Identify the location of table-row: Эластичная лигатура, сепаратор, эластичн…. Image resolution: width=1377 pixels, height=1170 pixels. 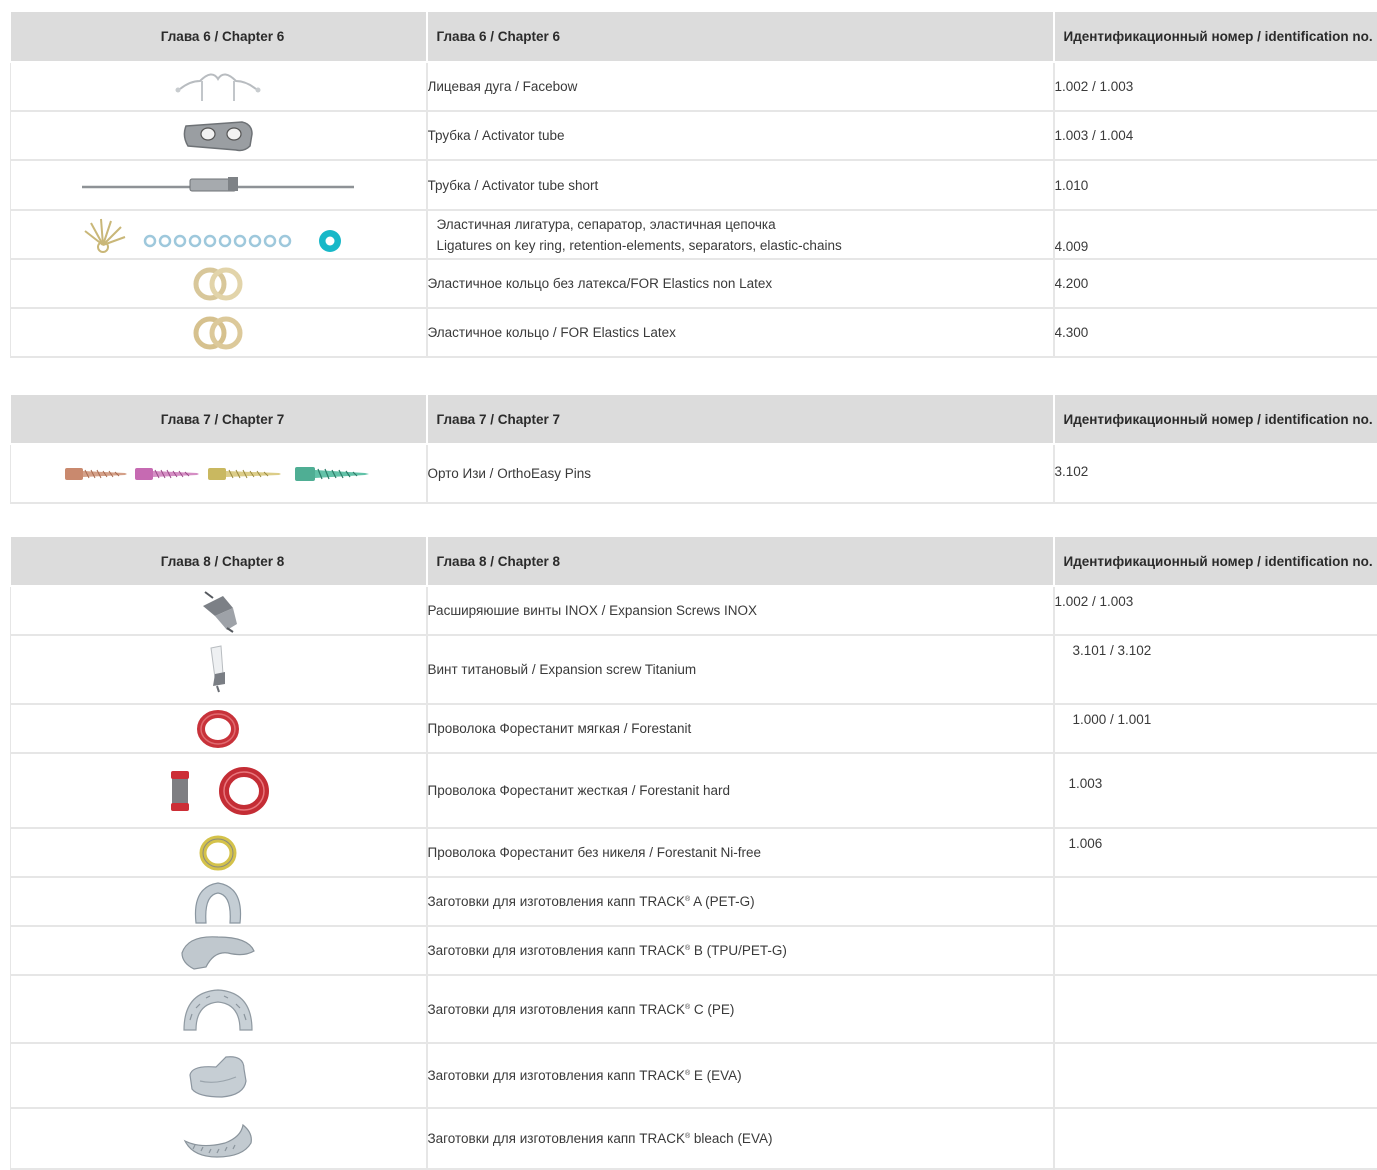
(694, 234).